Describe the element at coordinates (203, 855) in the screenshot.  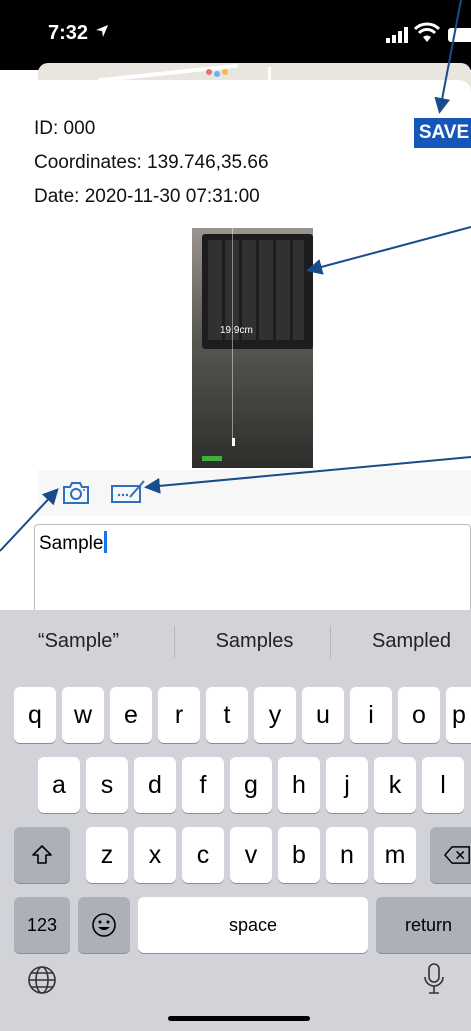
I see `key-c: c` at that location.